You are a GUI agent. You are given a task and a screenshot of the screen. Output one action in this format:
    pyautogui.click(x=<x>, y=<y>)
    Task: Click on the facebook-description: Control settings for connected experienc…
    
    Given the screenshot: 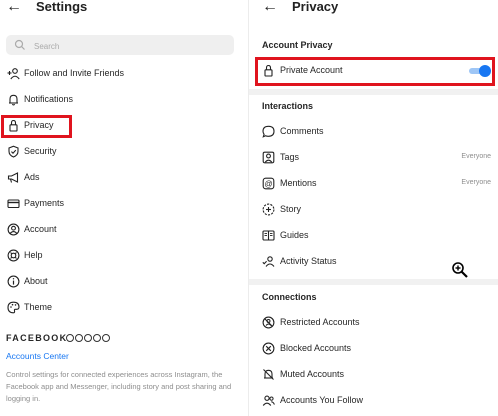 What is the action you would take?
    pyautogui.click(x=119, y=386)
    